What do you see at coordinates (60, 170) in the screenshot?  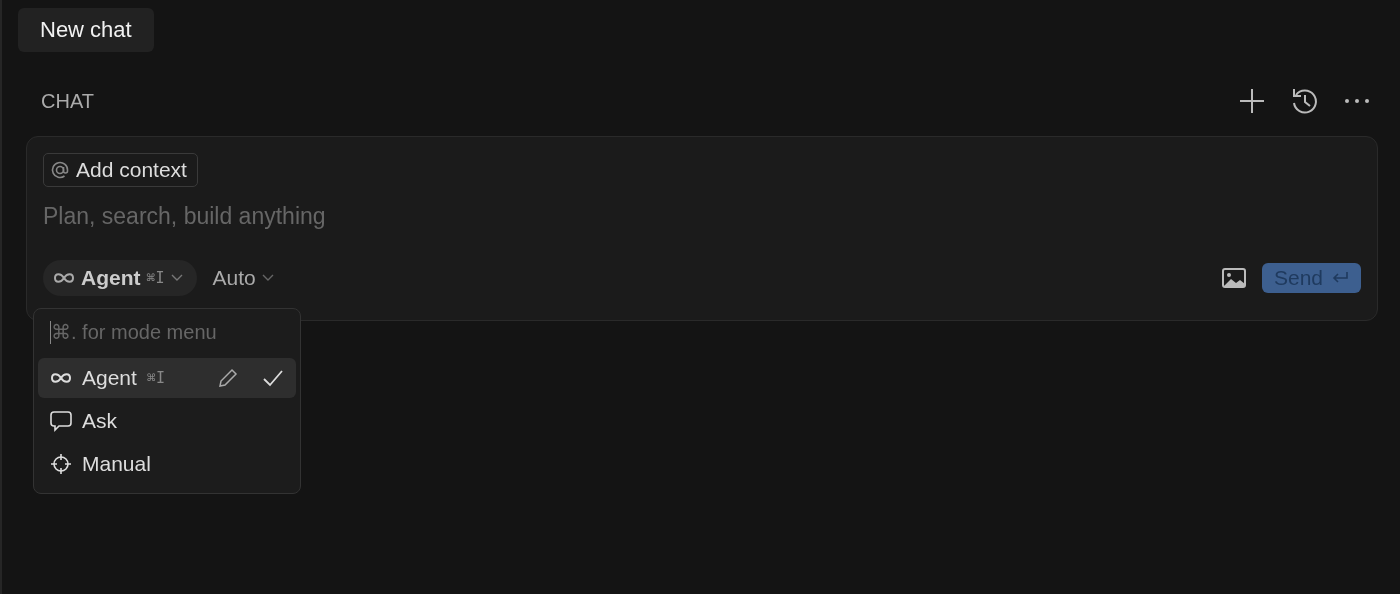 I see `at-icon` at bounding box center [60, 170].